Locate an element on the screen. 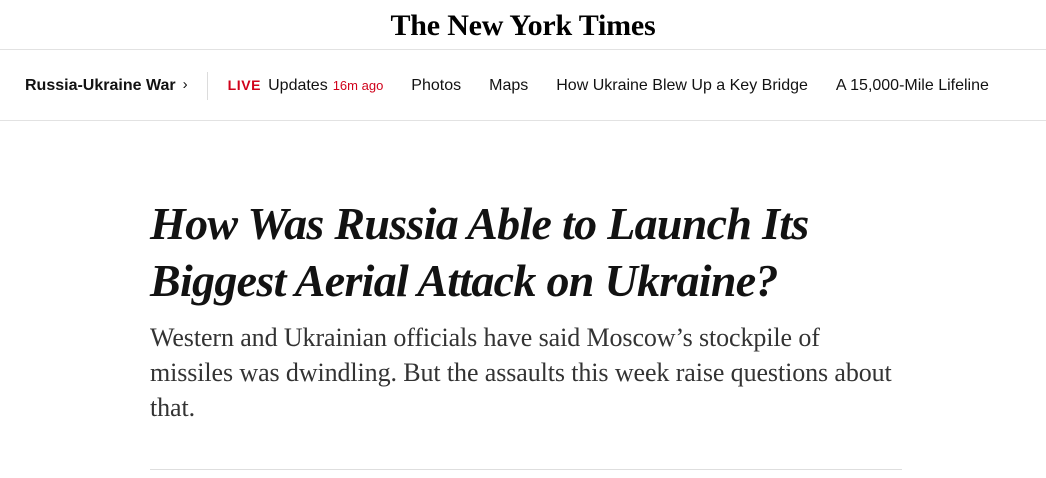  masthead: The New York Times is located at coordinates (523, 25).